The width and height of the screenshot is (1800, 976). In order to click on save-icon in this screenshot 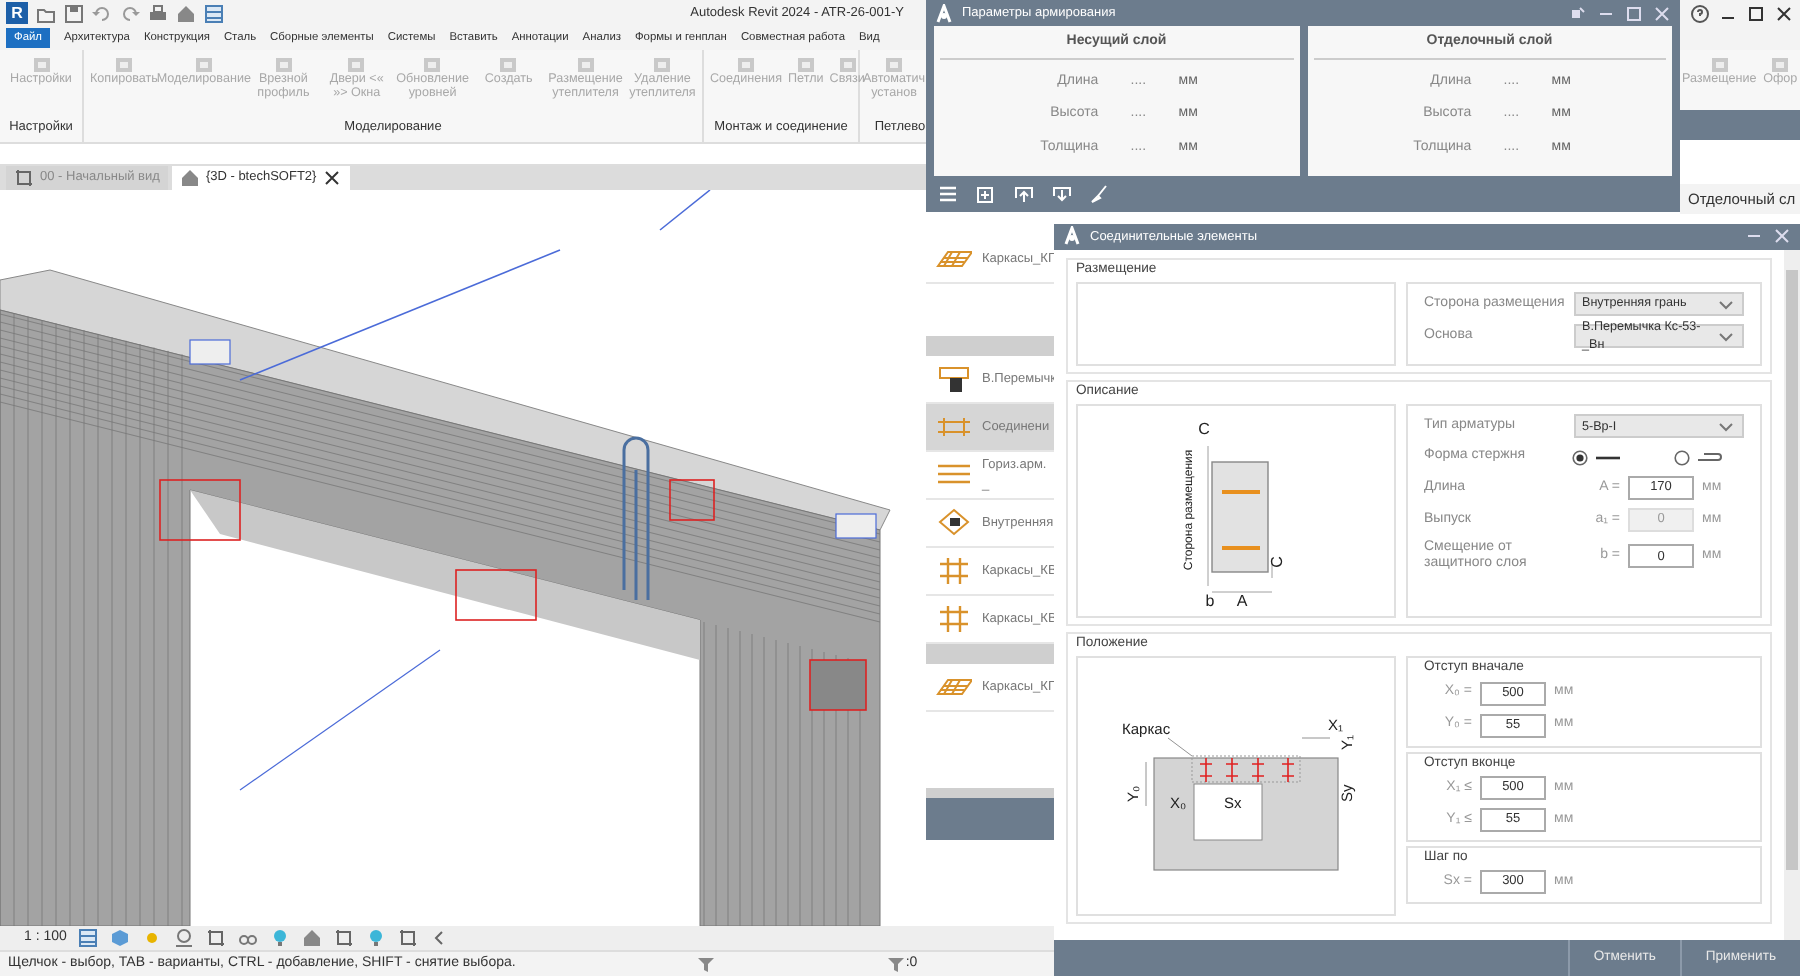, I will do `click(74, 13)`.